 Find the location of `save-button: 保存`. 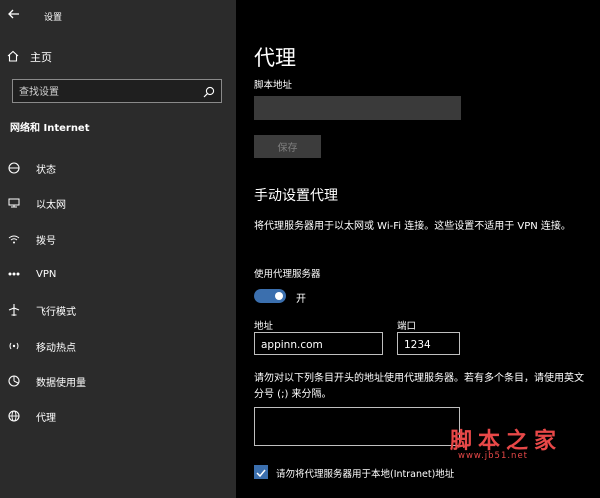

save-button: 保存 is located at coordinates (287, 146).